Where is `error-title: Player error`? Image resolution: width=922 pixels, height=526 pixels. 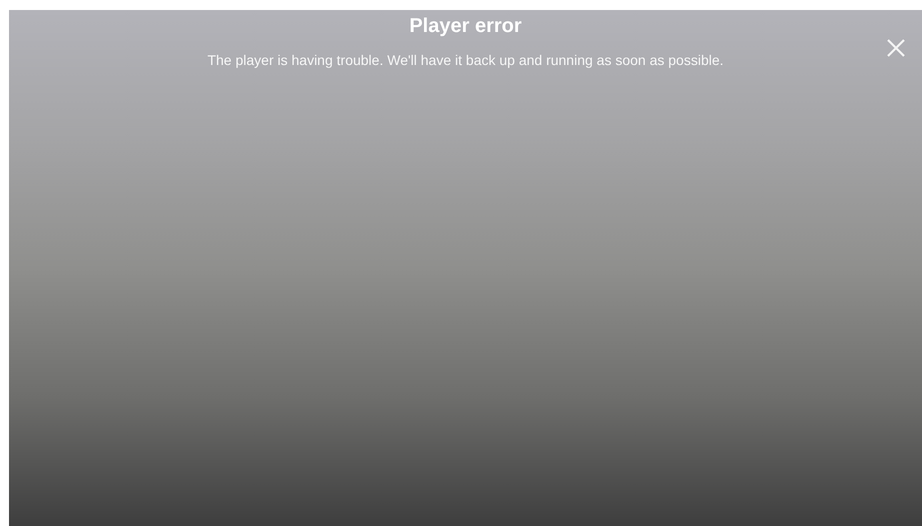
error-title: Player error is located at coordinates (465, 26).